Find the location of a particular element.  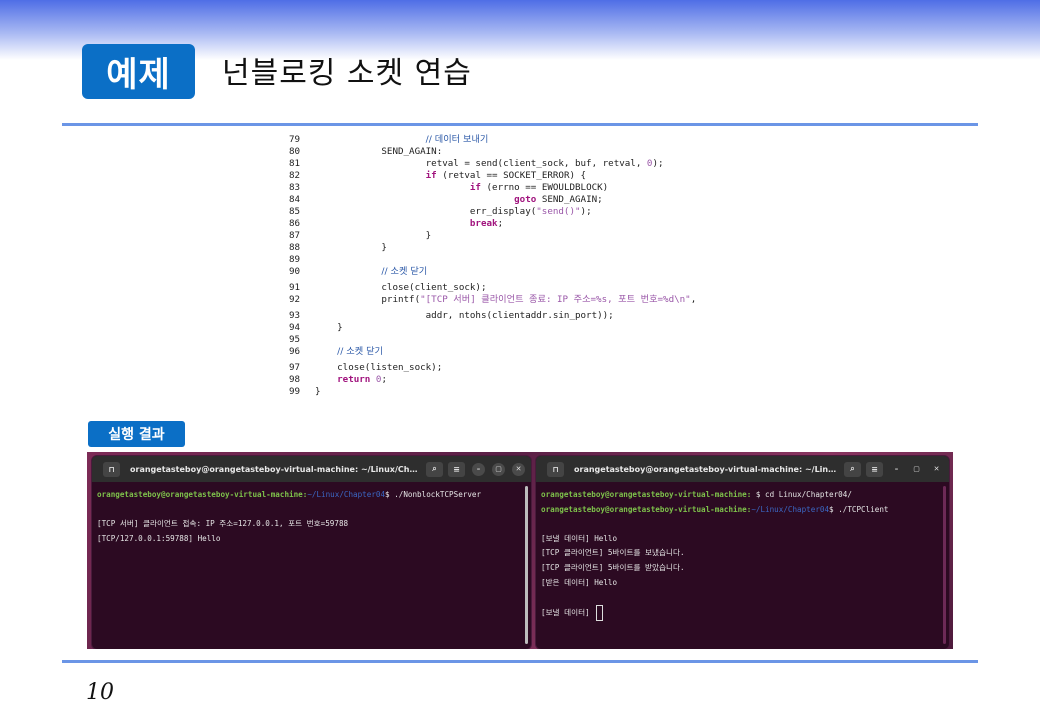

code-line: 89 is located at coordinates (529, 260).